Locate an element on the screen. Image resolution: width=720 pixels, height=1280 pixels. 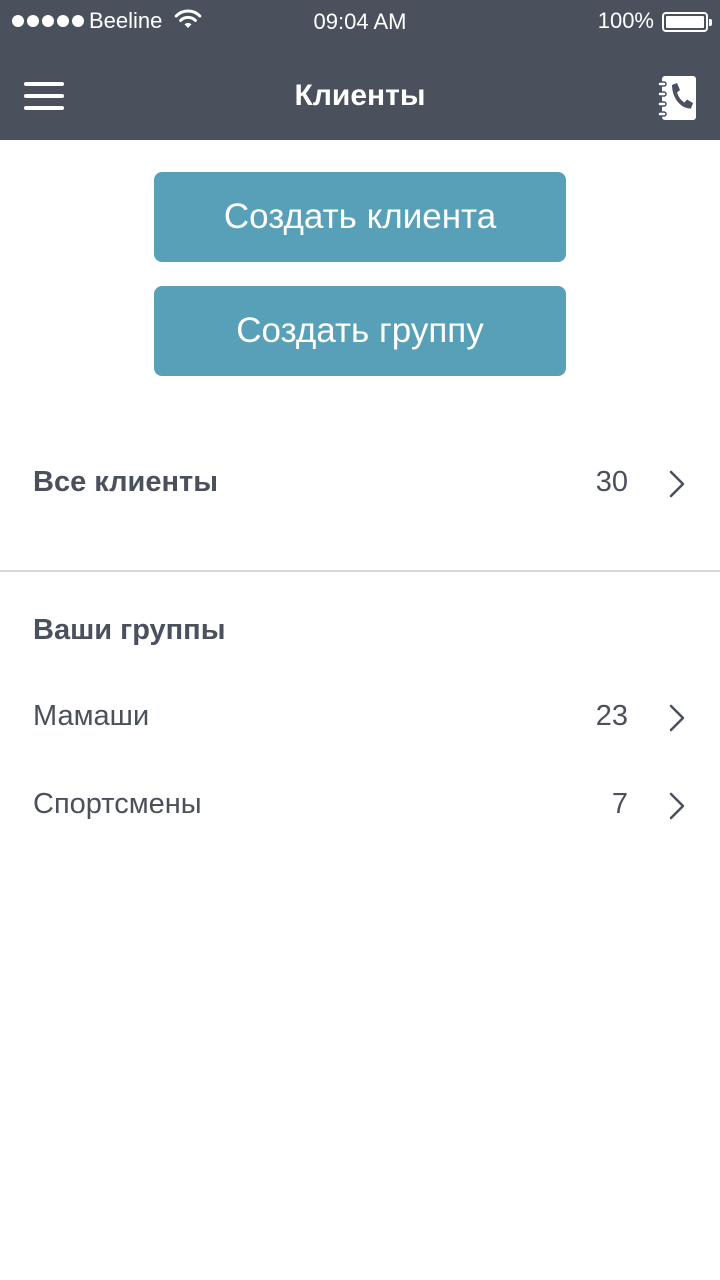
page-title: Клиенты is located at coordinates (360, 95).